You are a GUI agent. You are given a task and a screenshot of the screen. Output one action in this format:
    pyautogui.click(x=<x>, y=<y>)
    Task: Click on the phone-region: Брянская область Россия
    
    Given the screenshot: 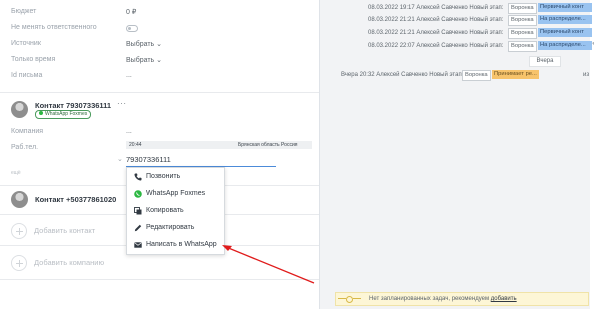 What is the action you would take?
    pyautogui.click(x=268, y=145)
    